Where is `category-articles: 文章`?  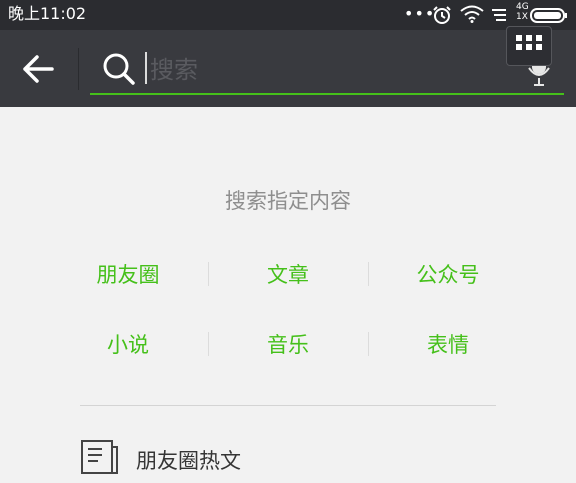 category-articles: 文章 is located at coordinates (288, 274).